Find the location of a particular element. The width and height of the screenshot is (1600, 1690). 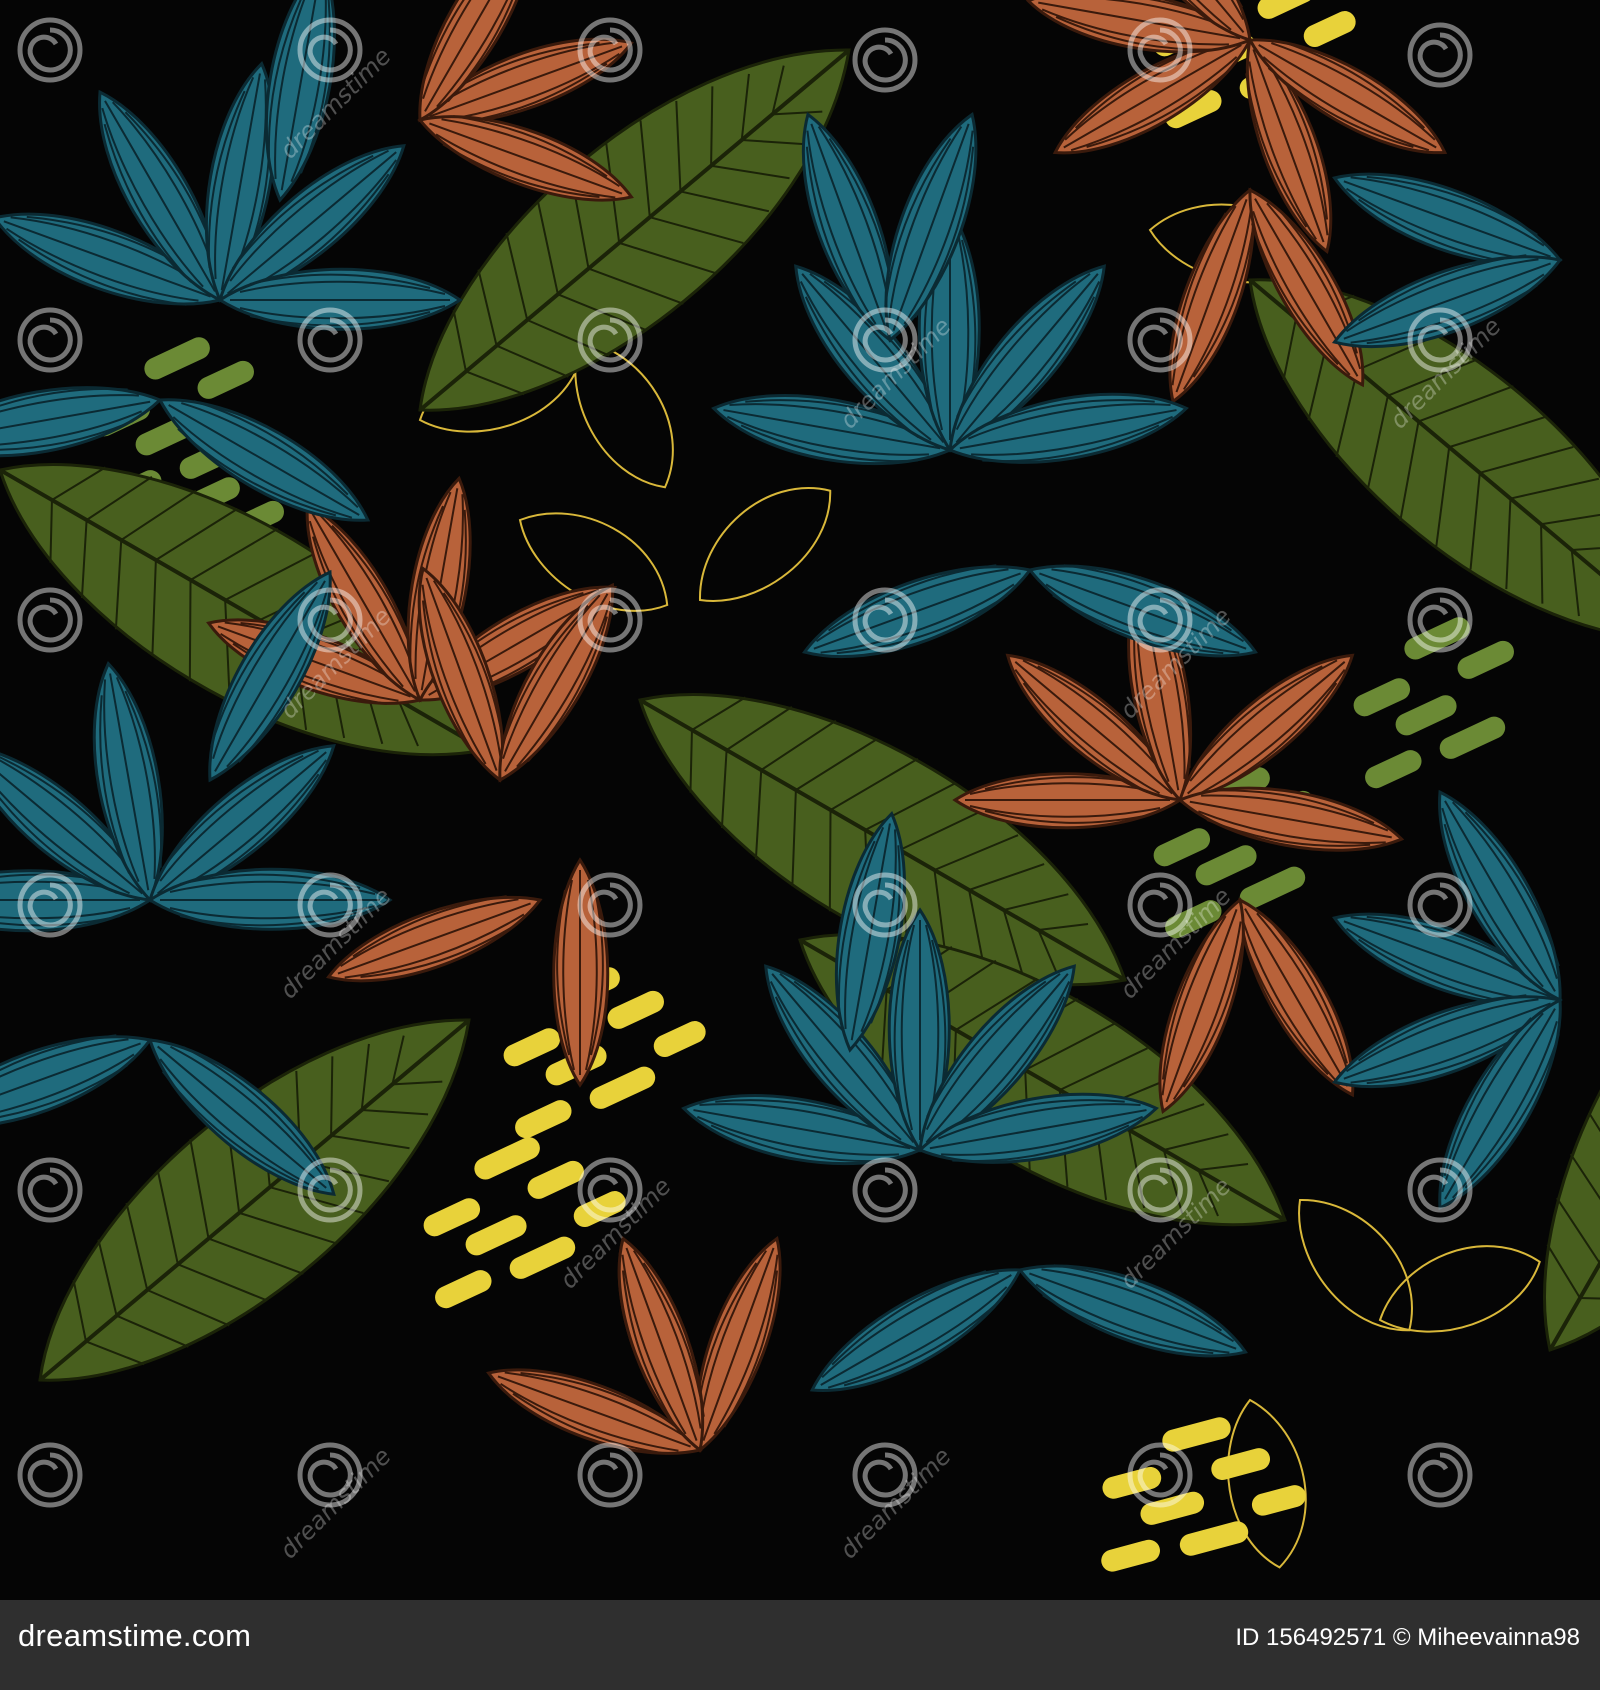

footer-image-id: ID 156492571 © Miheevainna98 is located at coordinates (1407, 1637).